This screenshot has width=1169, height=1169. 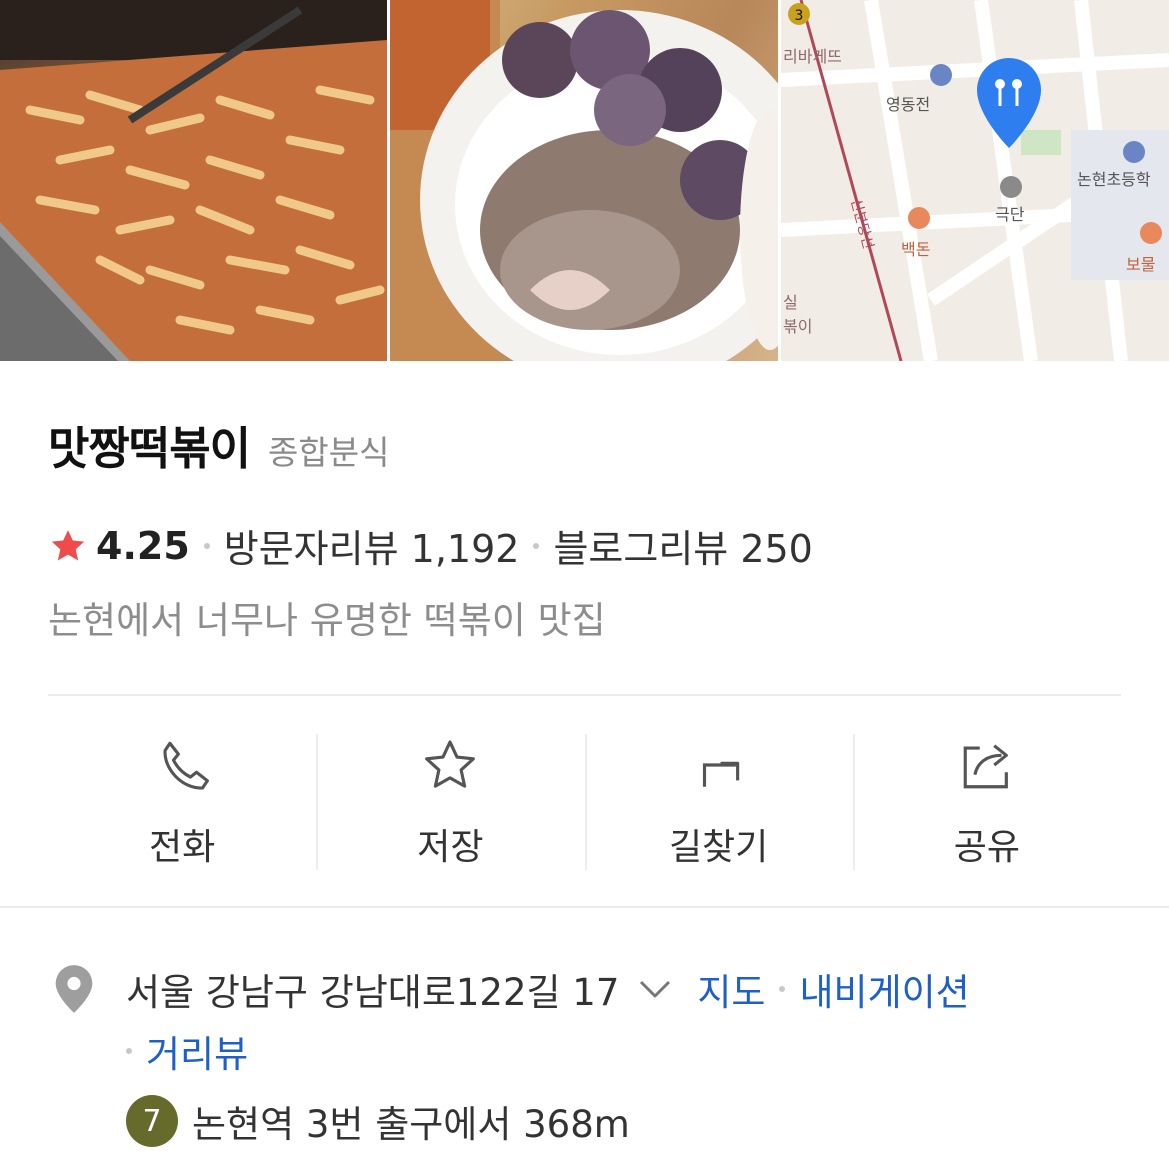 What do you see at coordinates (799, 16) in the screenshot?
I see `map-station-badge: 3` at bounding box center [799, 16].